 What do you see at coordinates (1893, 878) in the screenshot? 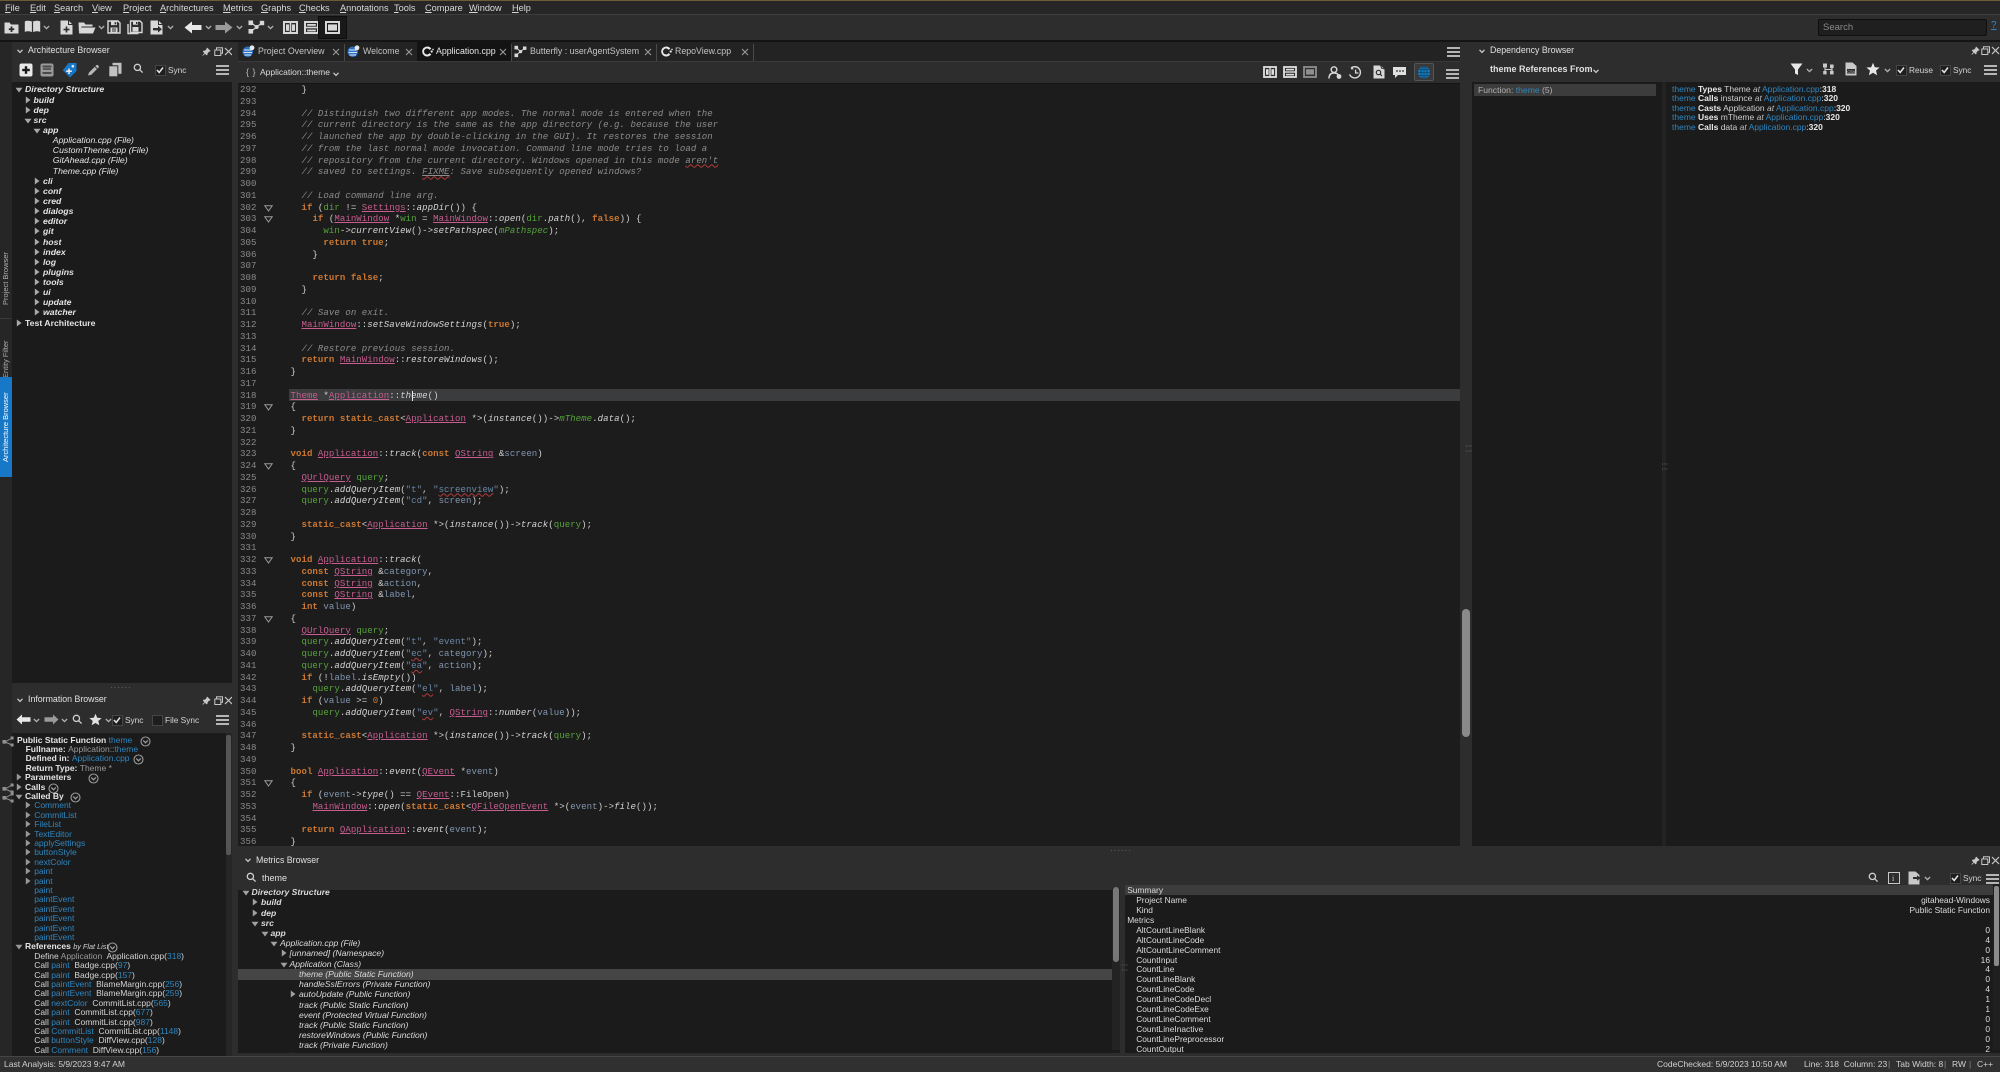
I see `svg-text: i` at bounding box center [1893, 878].